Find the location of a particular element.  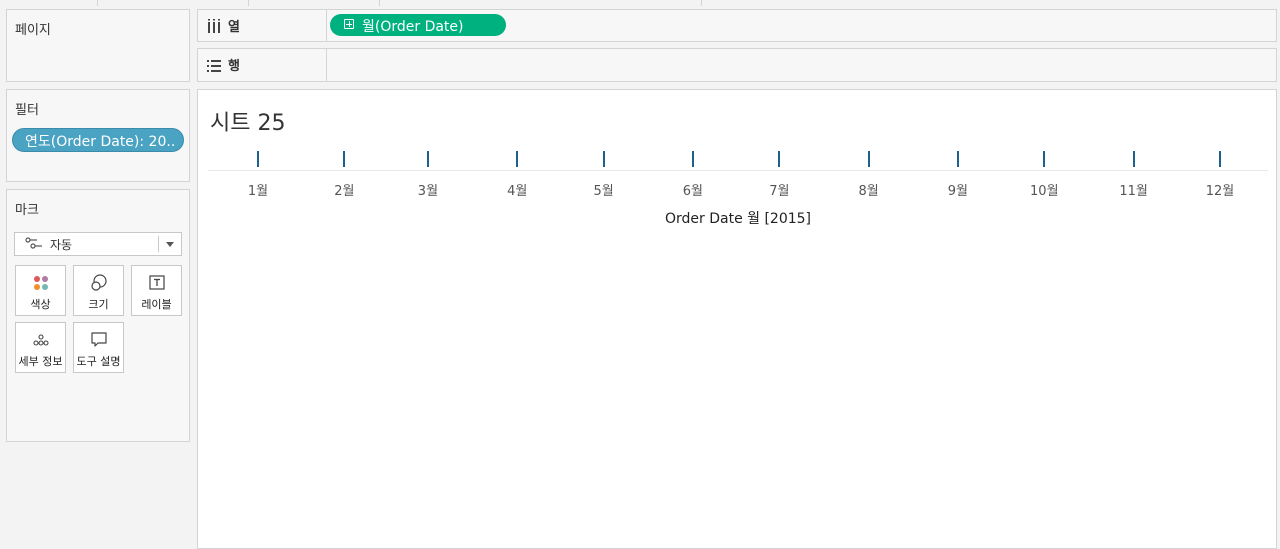

month-tick-label: 1월 is located at coordinates (258, 191).